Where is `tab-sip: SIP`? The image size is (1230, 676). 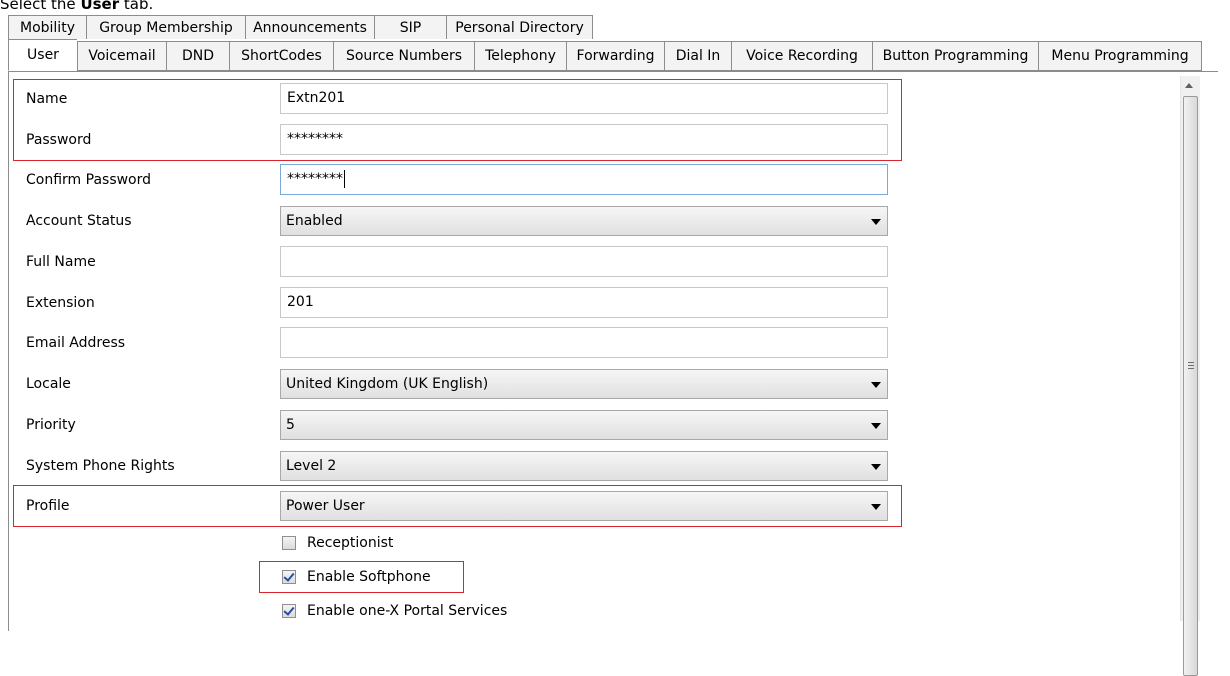
tab-sip: SIP is located at coordinates (410, 27).